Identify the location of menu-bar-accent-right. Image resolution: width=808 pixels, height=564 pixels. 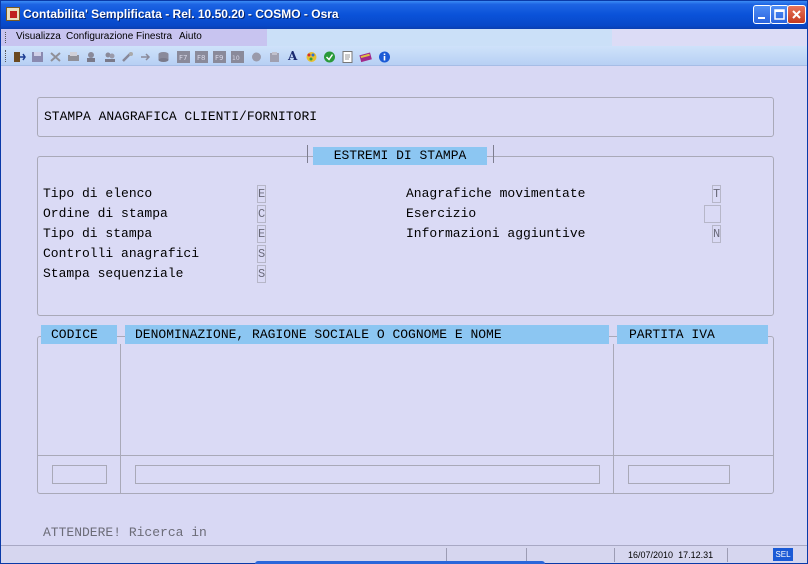
(709, 37).